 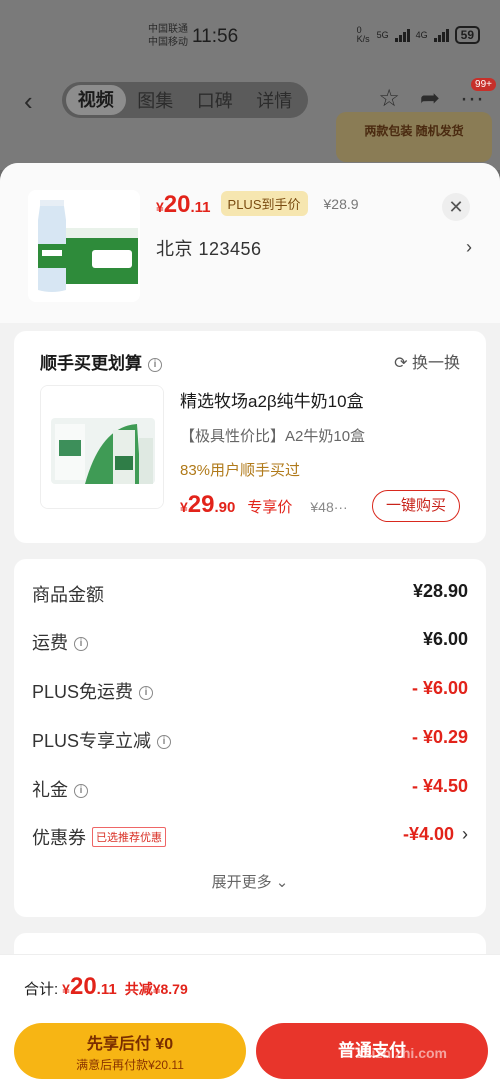 What do you see at coordinates (273, 436) in the screenshot?
I see `bundle-product-subtitle: 【极具性价比】A2牛奶10盒` at bounding box center [273, 436].